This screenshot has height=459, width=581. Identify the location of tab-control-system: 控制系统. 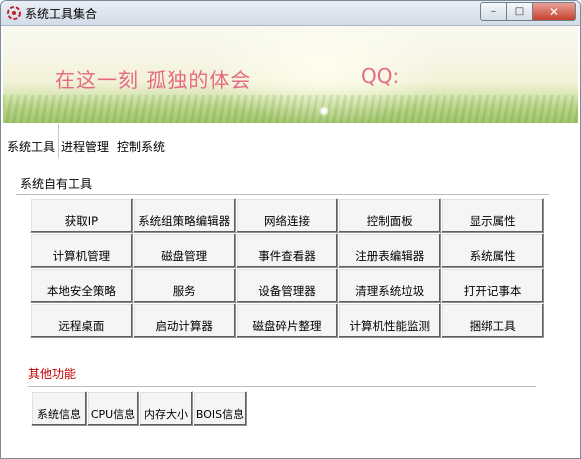
(141, 146).